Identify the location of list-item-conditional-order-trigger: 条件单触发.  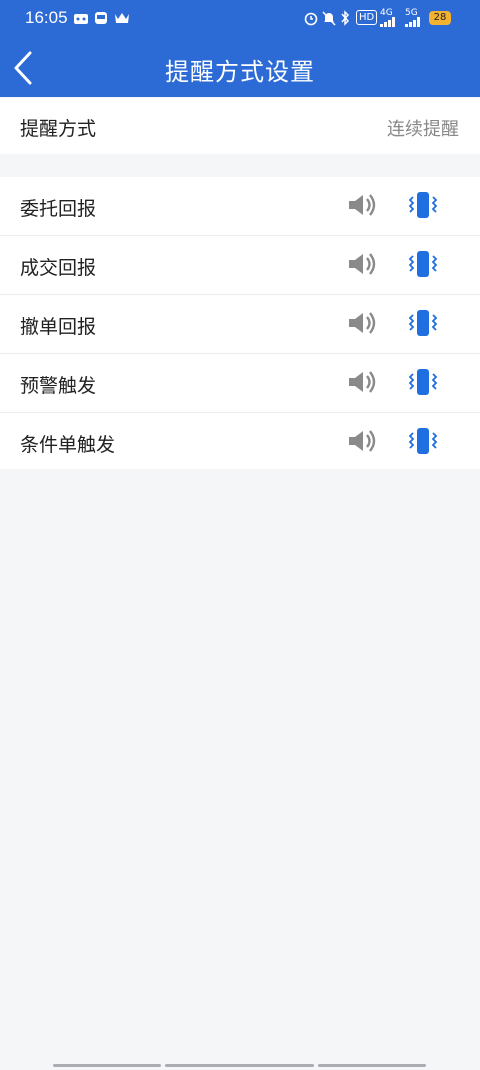
(240, 442).